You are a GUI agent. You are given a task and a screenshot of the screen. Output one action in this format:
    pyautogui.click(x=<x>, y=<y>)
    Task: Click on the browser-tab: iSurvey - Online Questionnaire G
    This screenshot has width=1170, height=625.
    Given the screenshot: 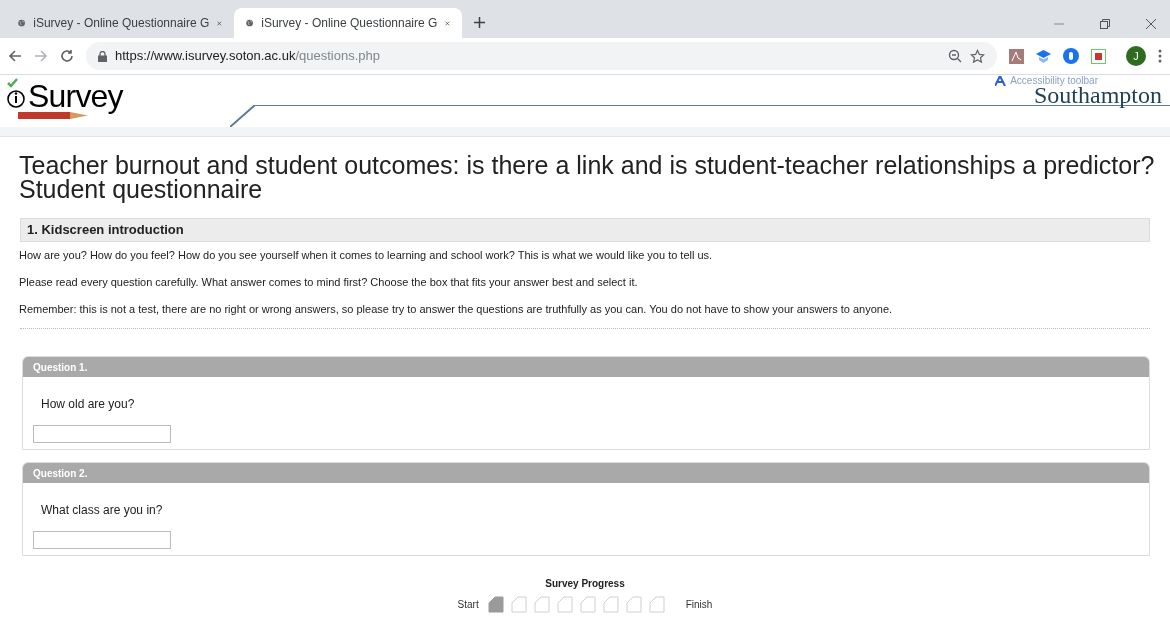 What is the action you would take?
    pyautogui.click(x=348, y=23)
    